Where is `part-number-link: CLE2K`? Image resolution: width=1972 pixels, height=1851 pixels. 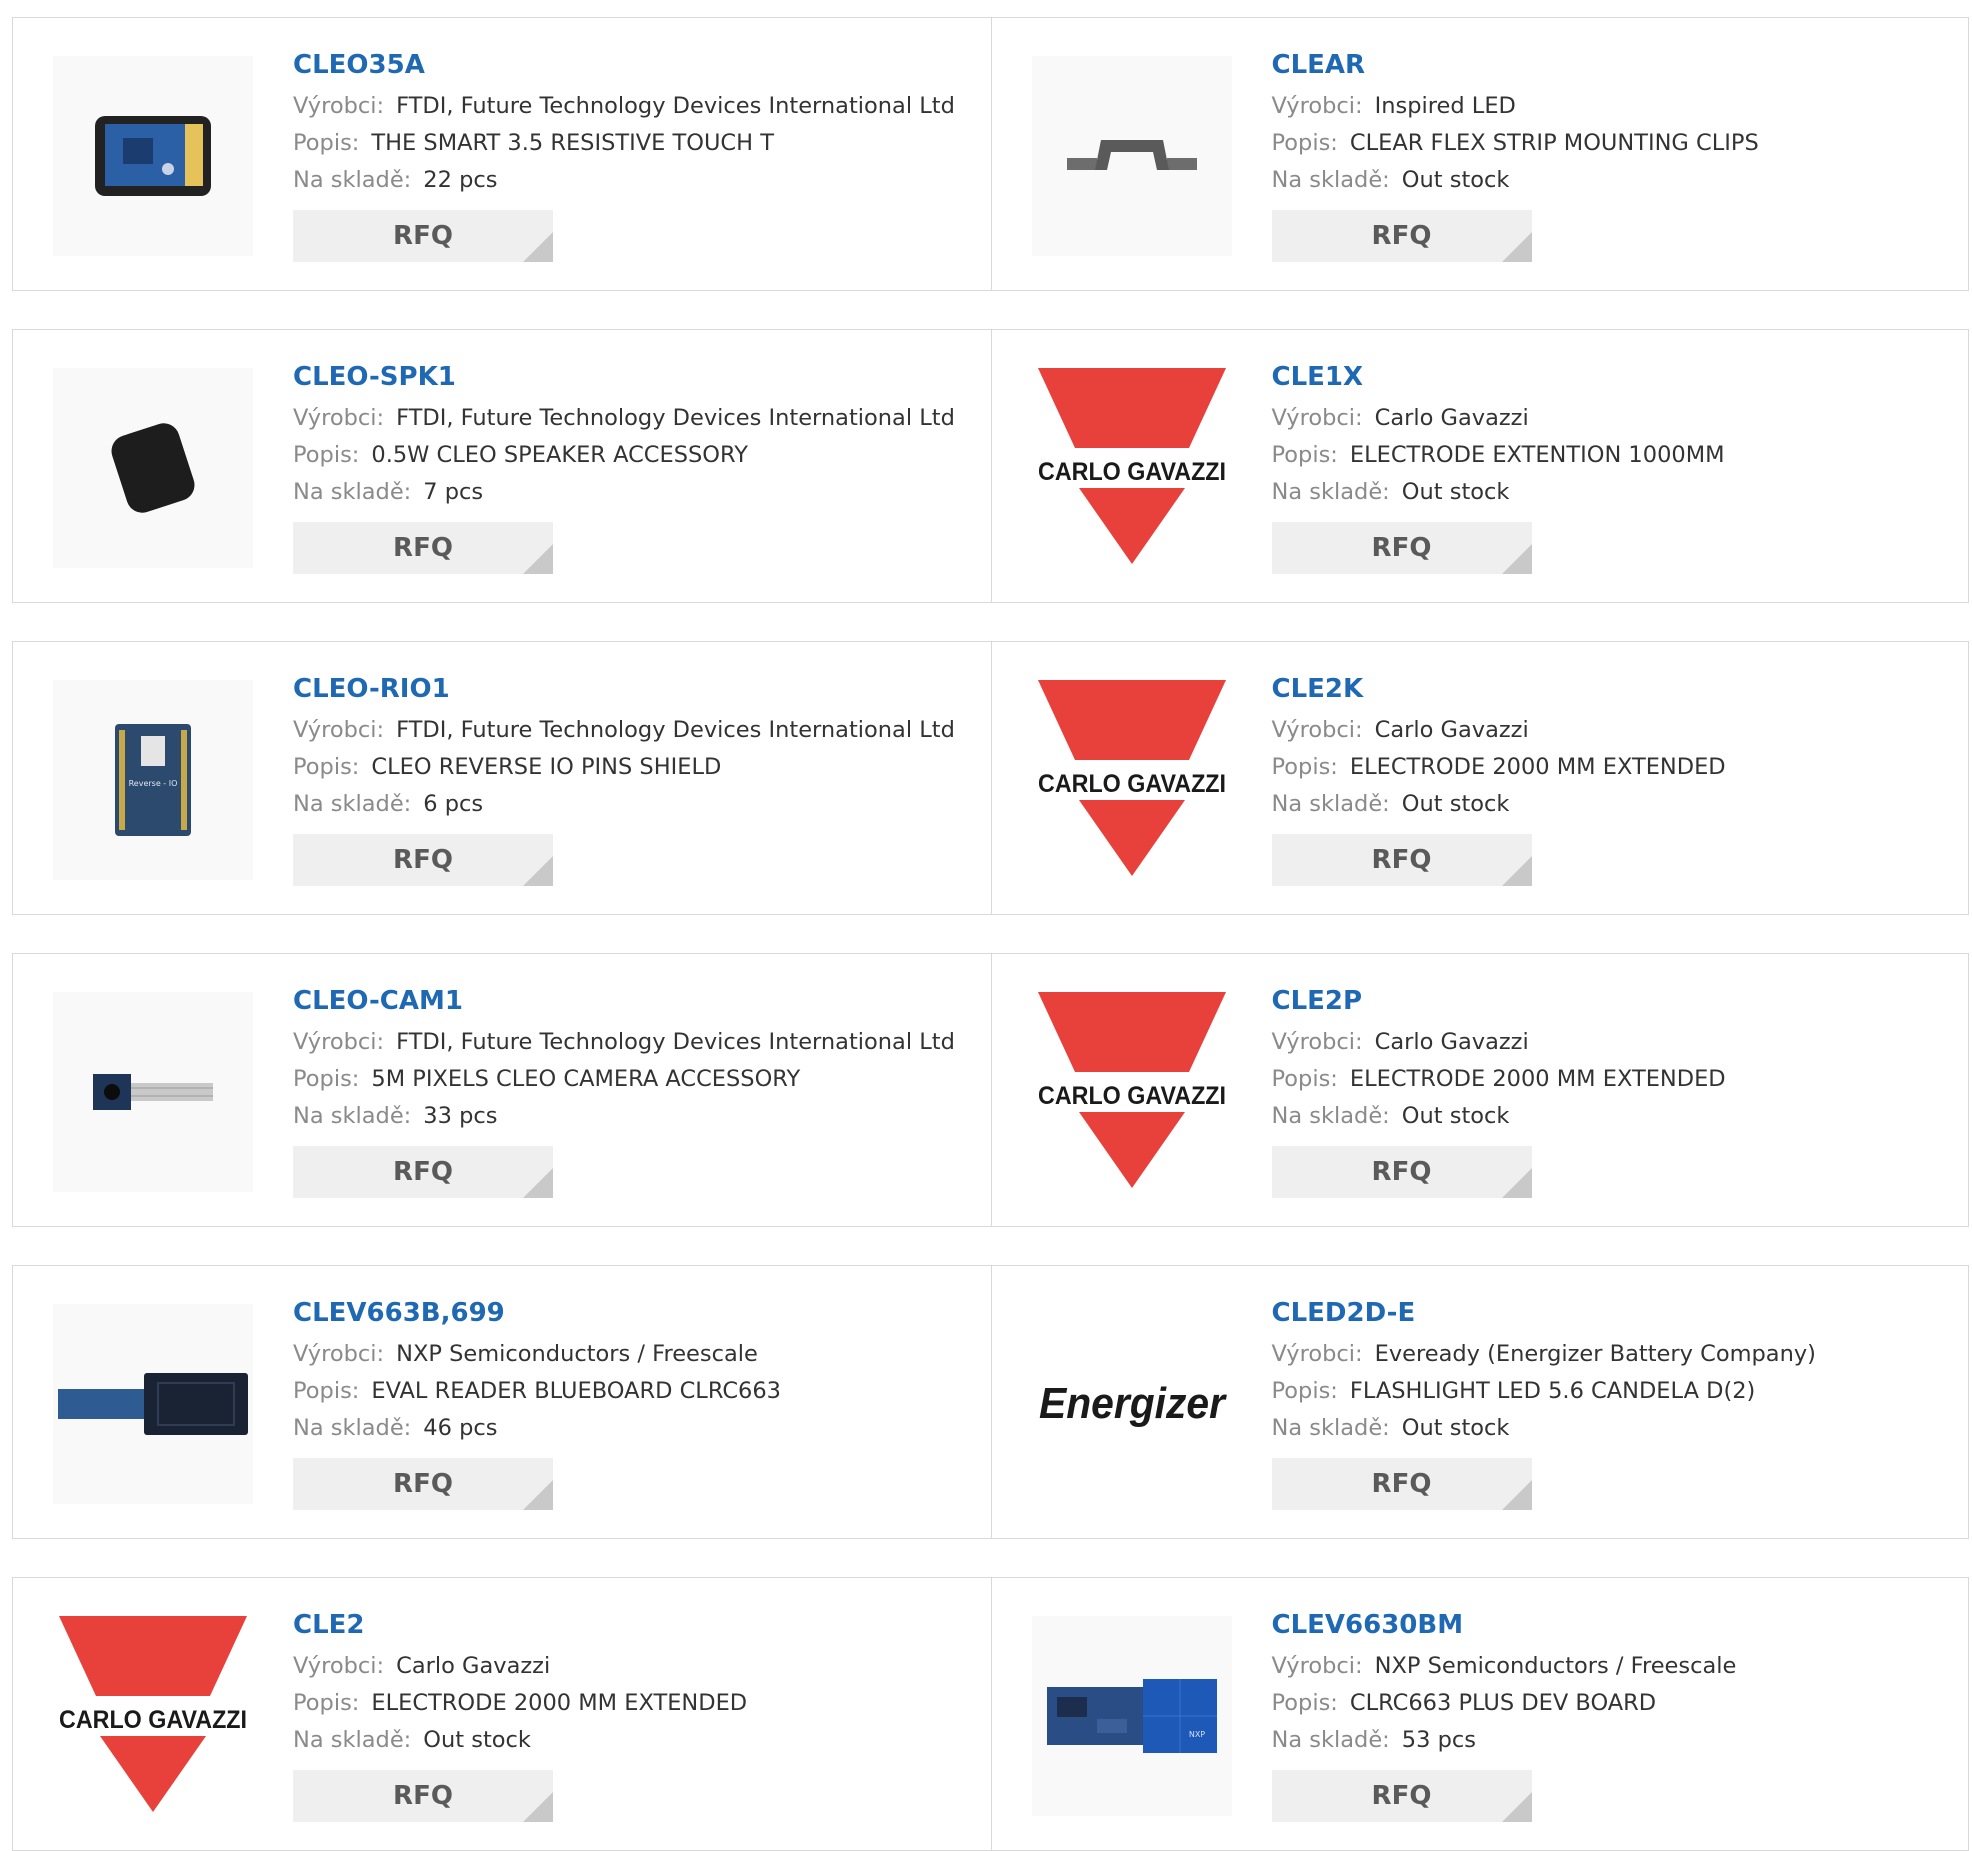 part-number-link: CLE2K is located at coordinates (1615, 692).